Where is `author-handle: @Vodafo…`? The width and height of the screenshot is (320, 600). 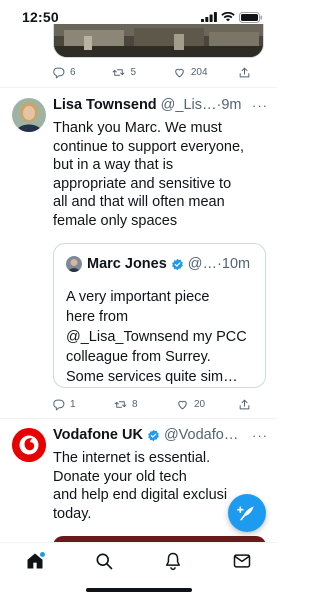 author-handle: @Vodafo… is located at coordinates (201, 435).